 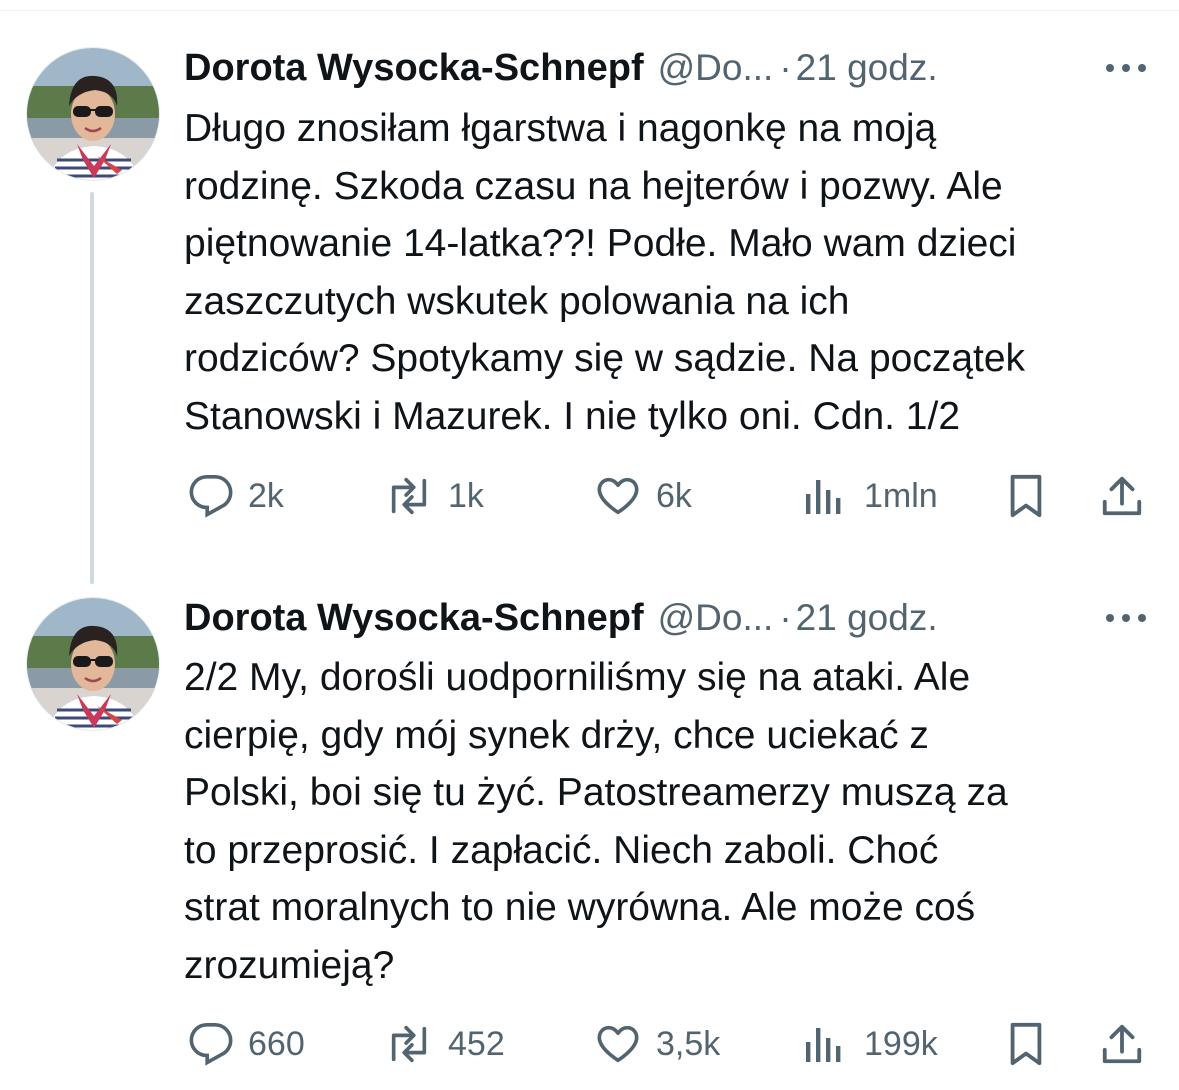 I want to click on repost-count: 1k, so click(x=466, y=495).